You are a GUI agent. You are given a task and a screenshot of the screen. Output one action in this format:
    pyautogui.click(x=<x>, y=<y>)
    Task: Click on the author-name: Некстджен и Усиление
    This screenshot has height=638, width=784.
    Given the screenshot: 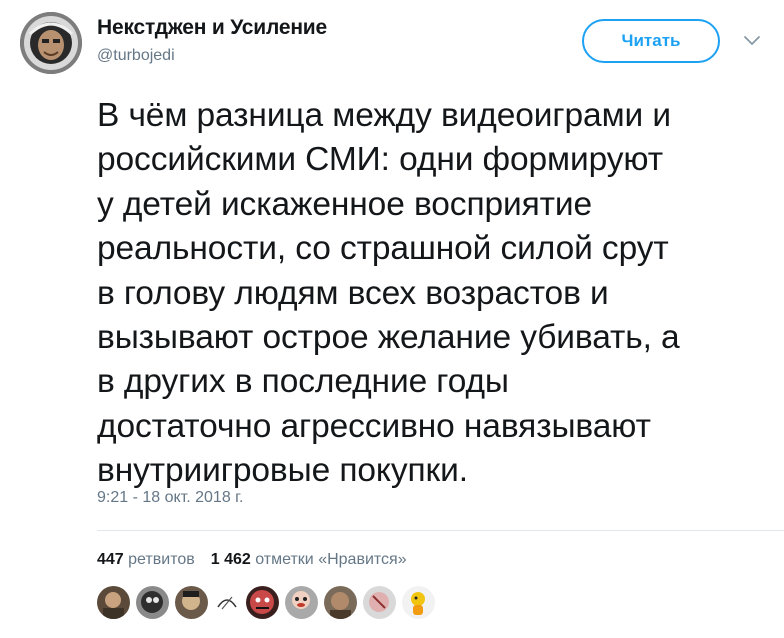 What is the action you would take?
    pyautogui.click(x=212, y=28)
    